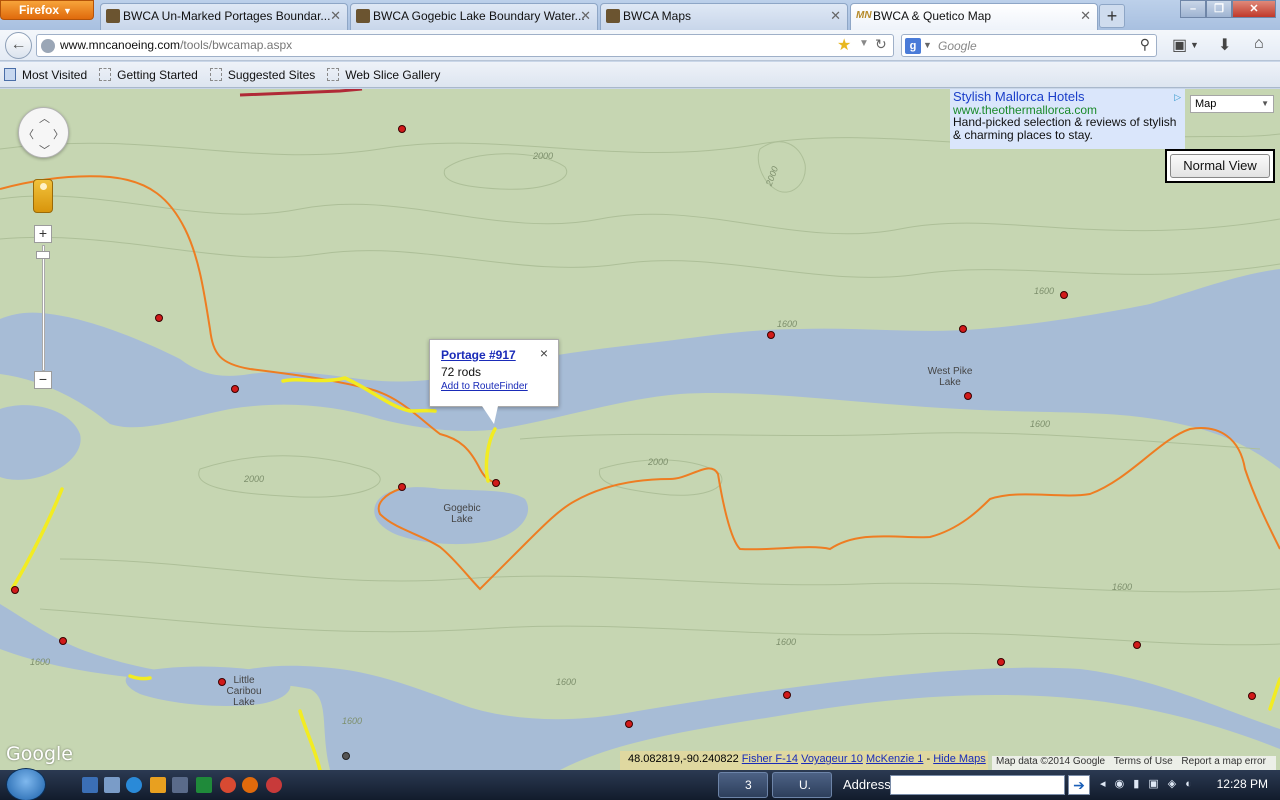 The image size is (1280, 800). Describe the element at coordinates (844, 45) in the screenshot. I see `bookmark-star-icon: ★` at that location.